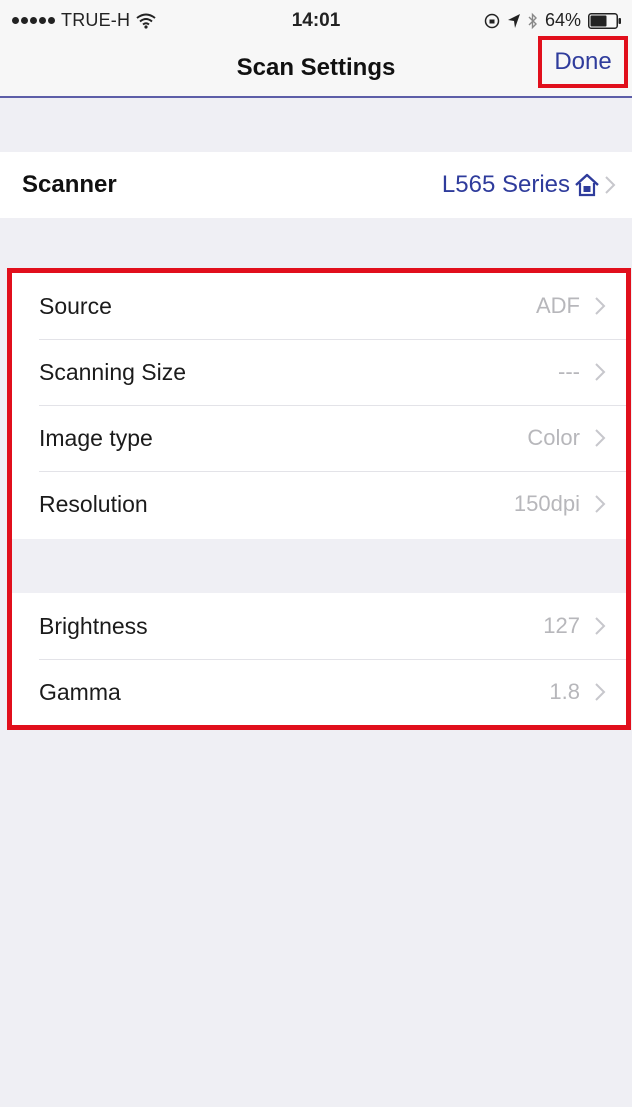 This screenshot has width=632, height=1107. What do you see at coordinates (492, 20) in the screenshot?
I see `orientation-lock-icon` at bounding box center [492, 20].